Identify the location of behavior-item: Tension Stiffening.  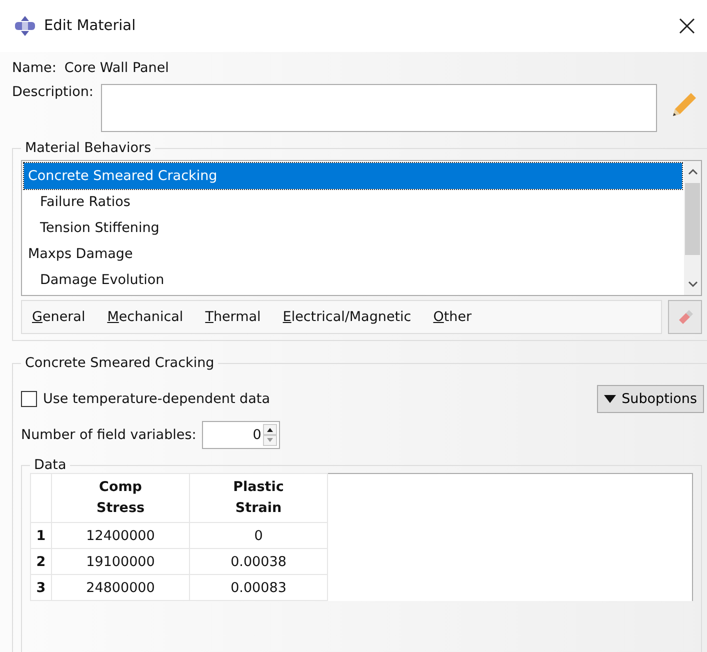
(353, 228).